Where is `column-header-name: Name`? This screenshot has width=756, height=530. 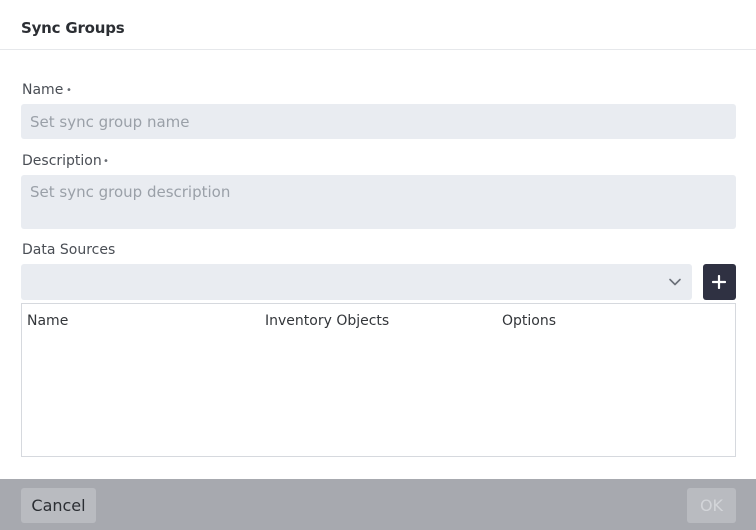 column-header-name: Name is located at coordinates (47, 321).